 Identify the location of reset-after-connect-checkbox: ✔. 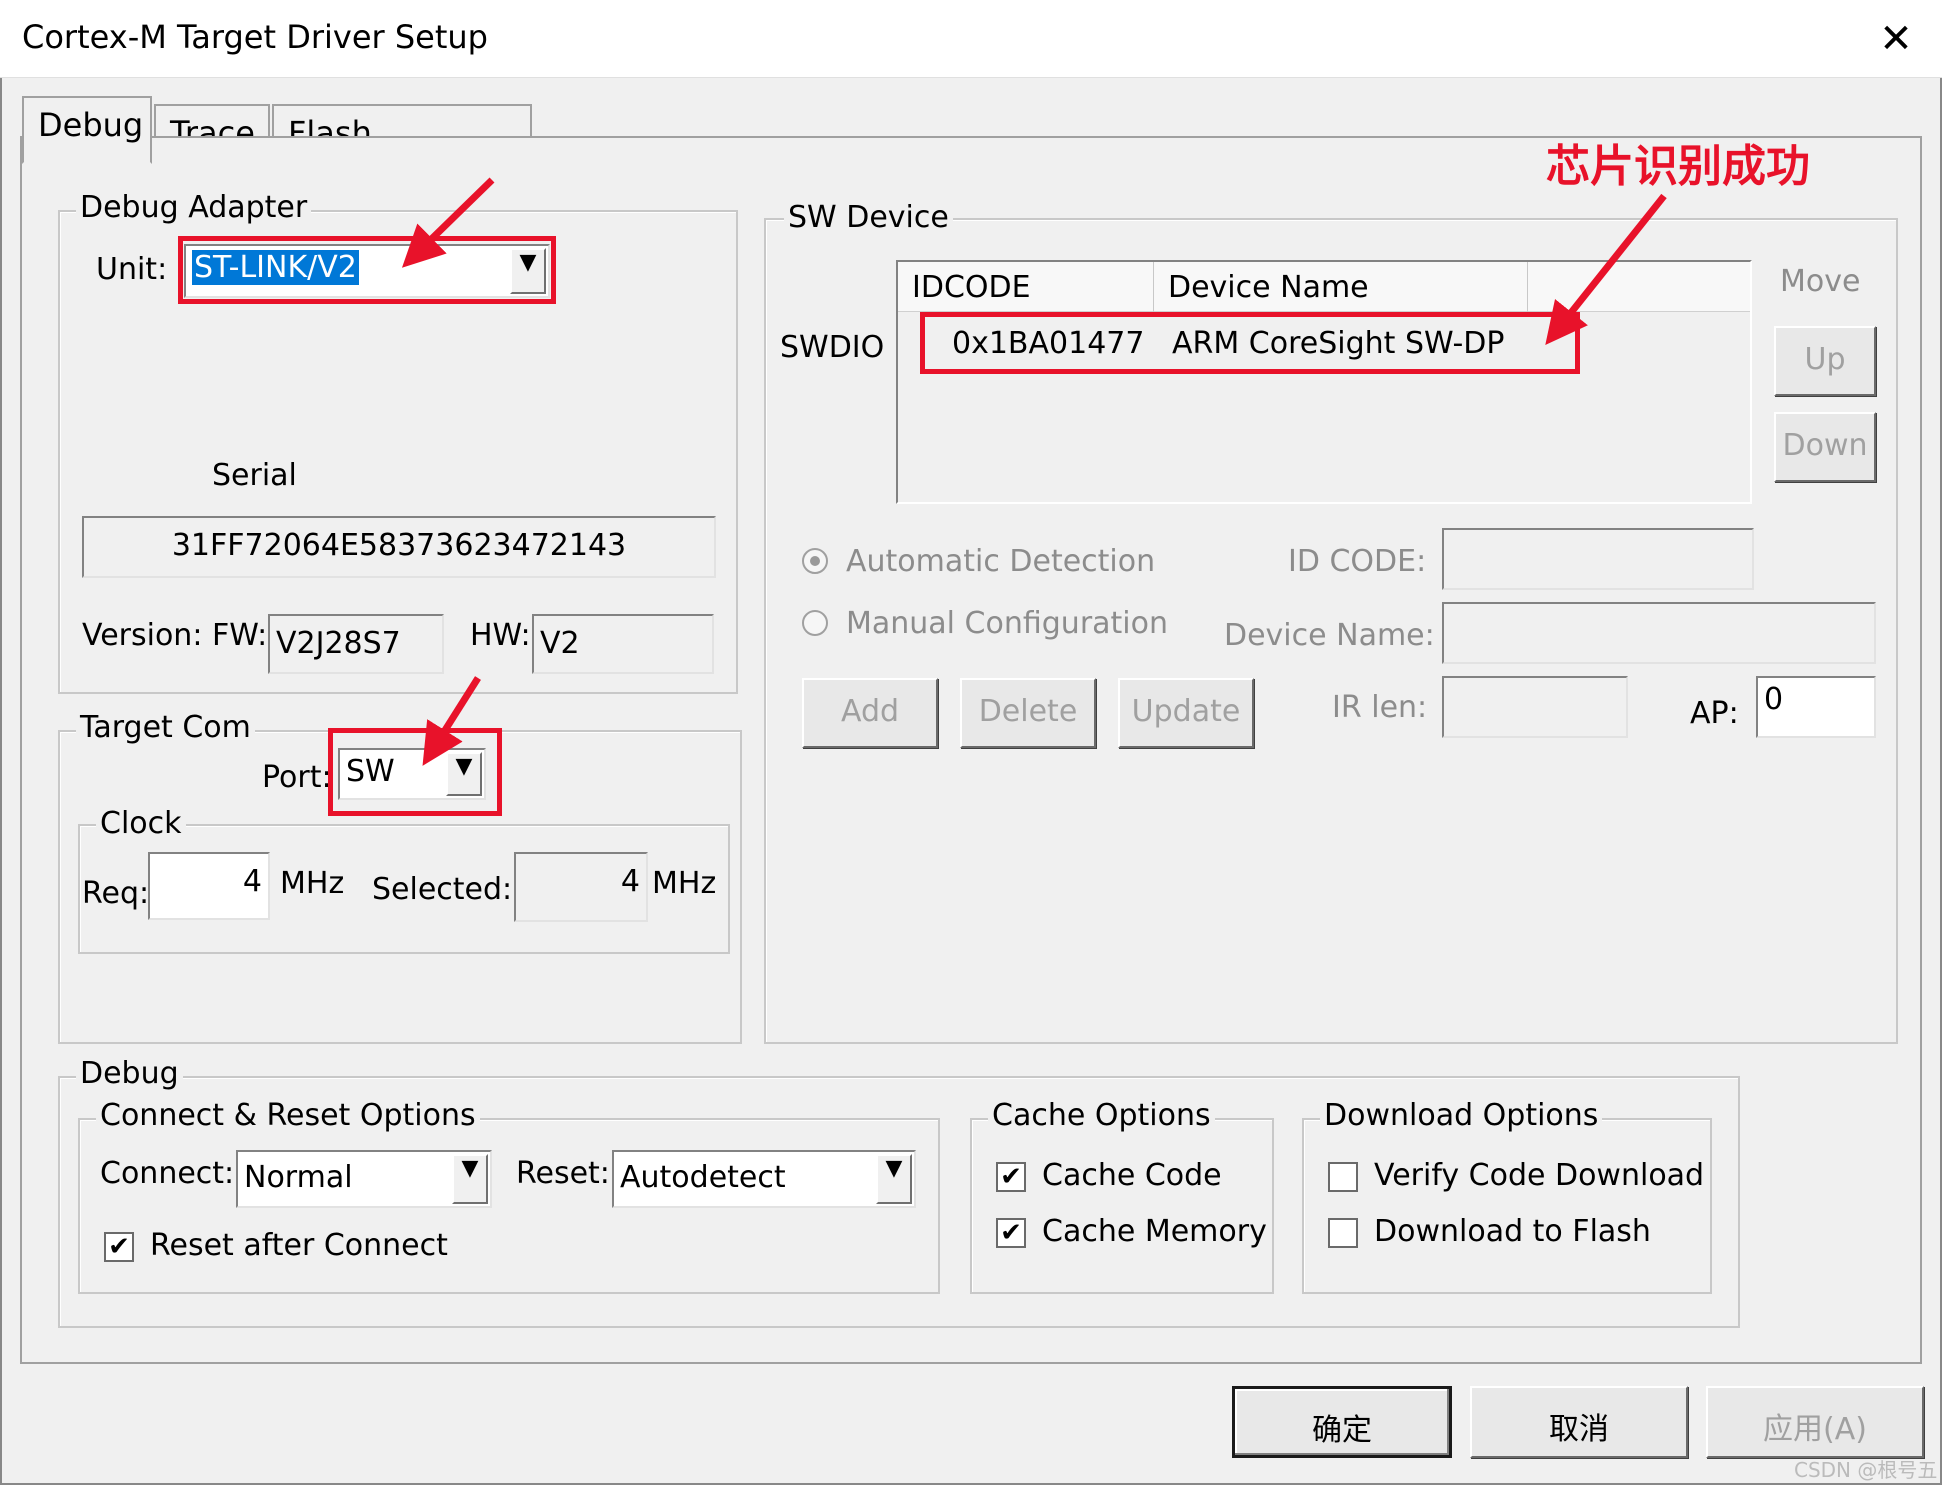
(119, 1247).